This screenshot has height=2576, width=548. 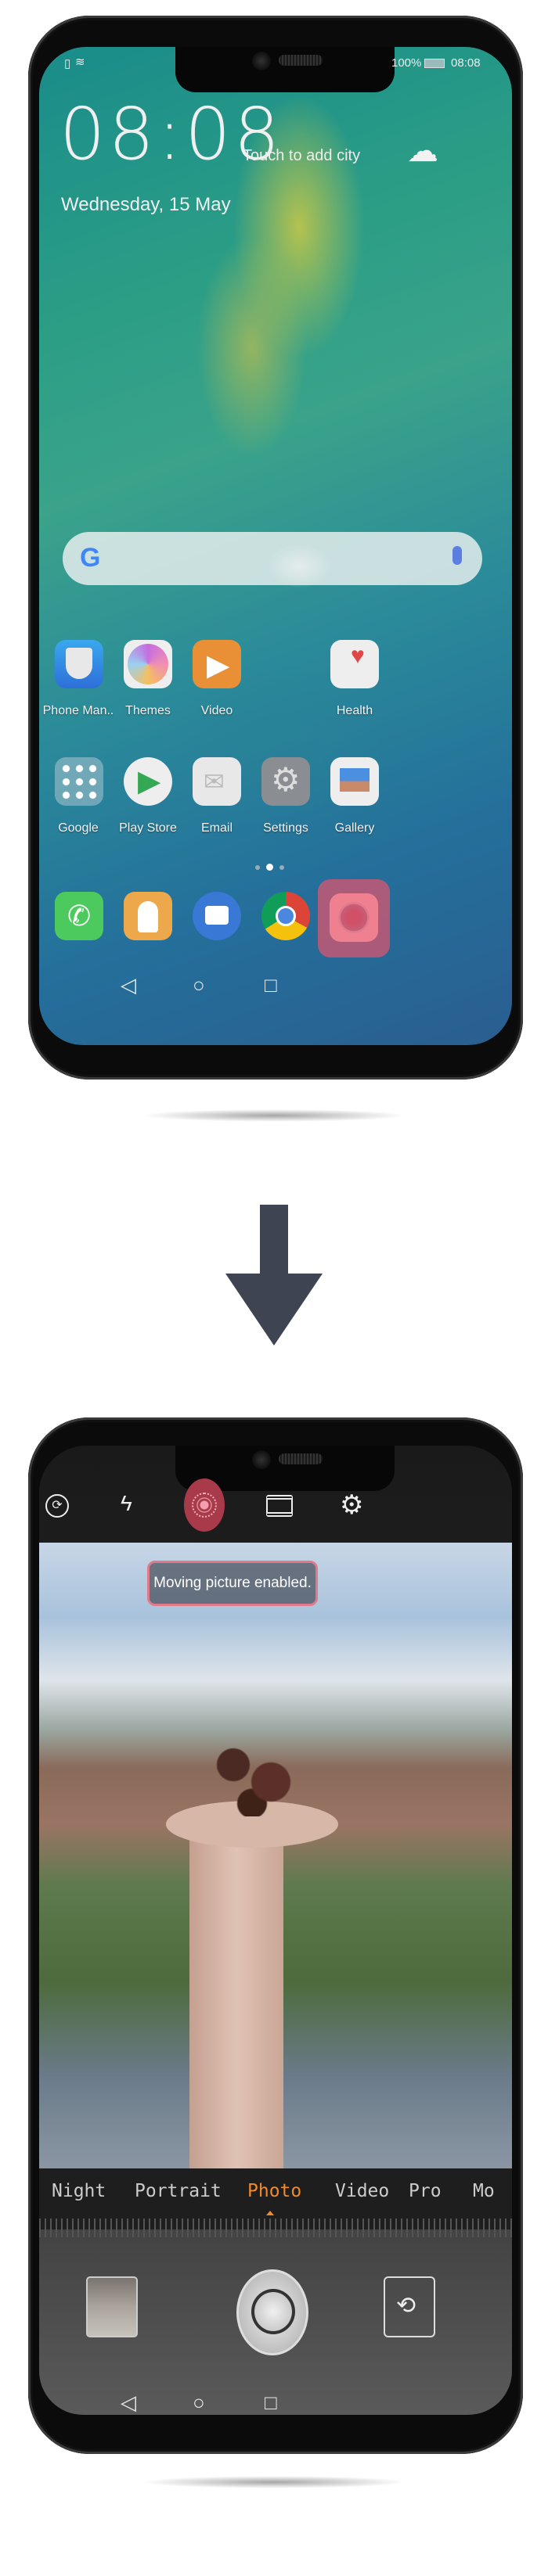 I want to click on moving-picture-button, so click(x=204, y=1505).